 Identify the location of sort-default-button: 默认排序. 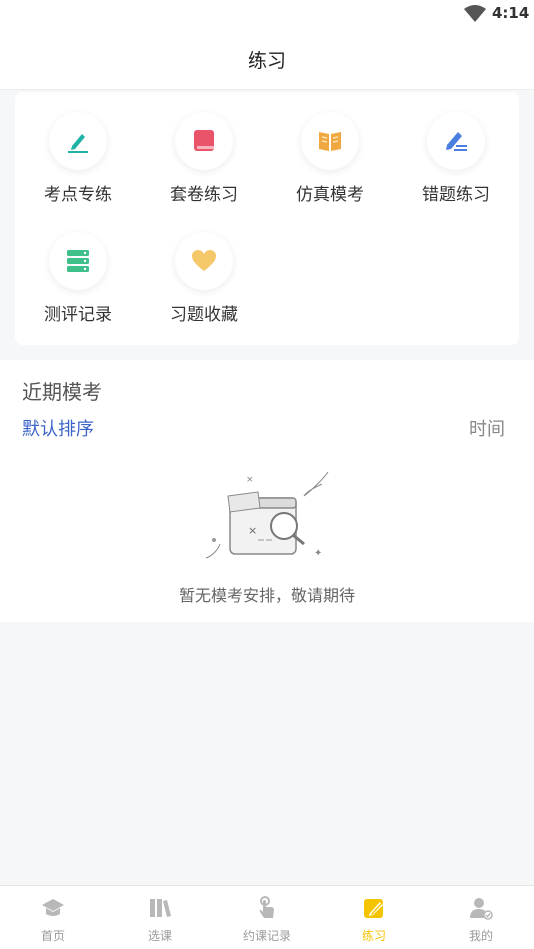
(58, 428).